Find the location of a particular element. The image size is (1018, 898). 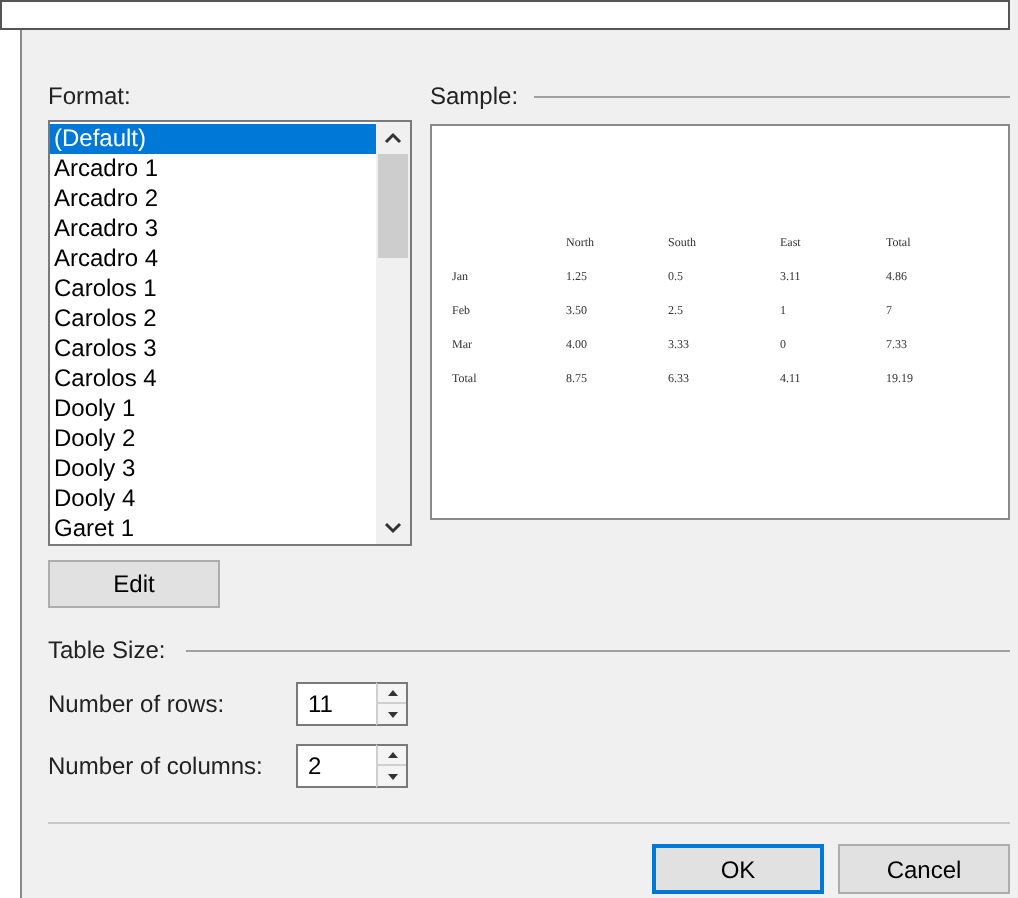

scroll-down-icon is located at coordinates (393, 528).